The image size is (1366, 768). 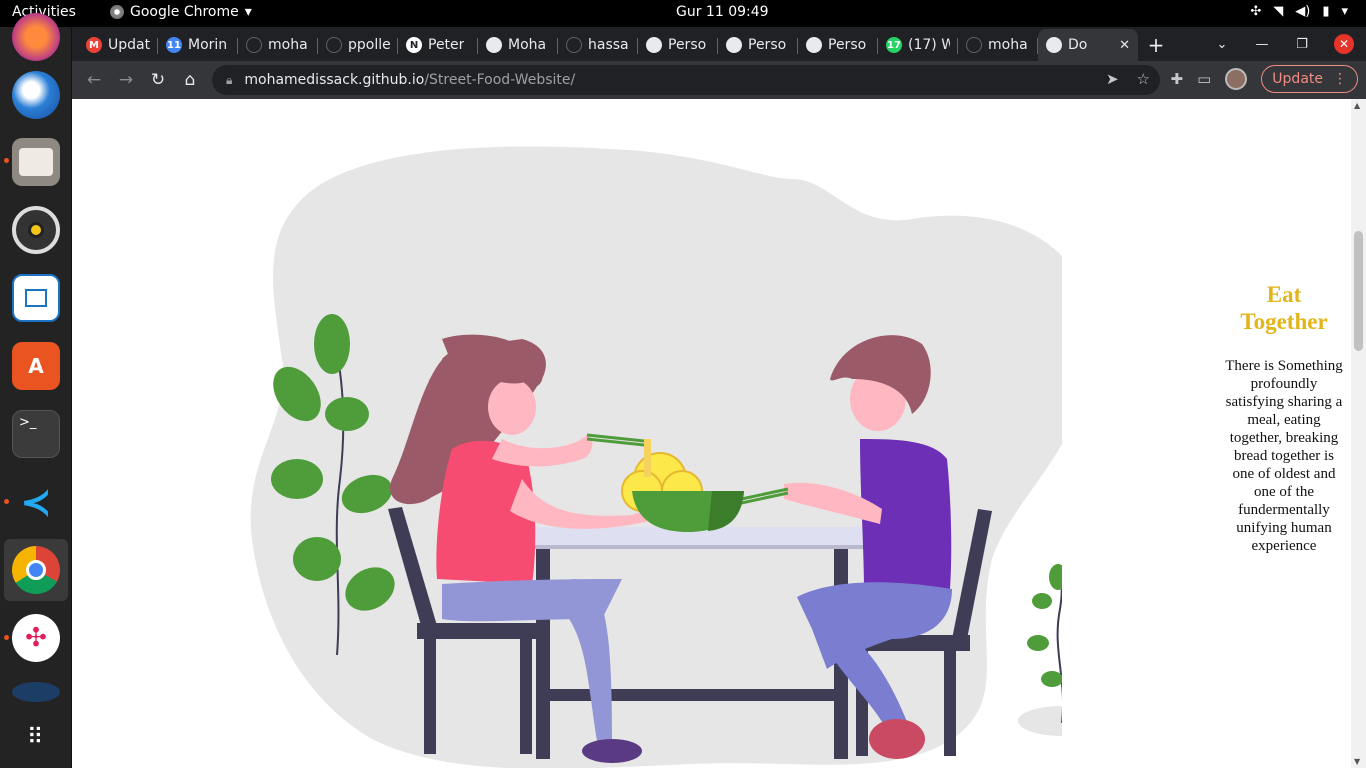 I want to click on browser-tab: Moha, so click(x=518, y=45).